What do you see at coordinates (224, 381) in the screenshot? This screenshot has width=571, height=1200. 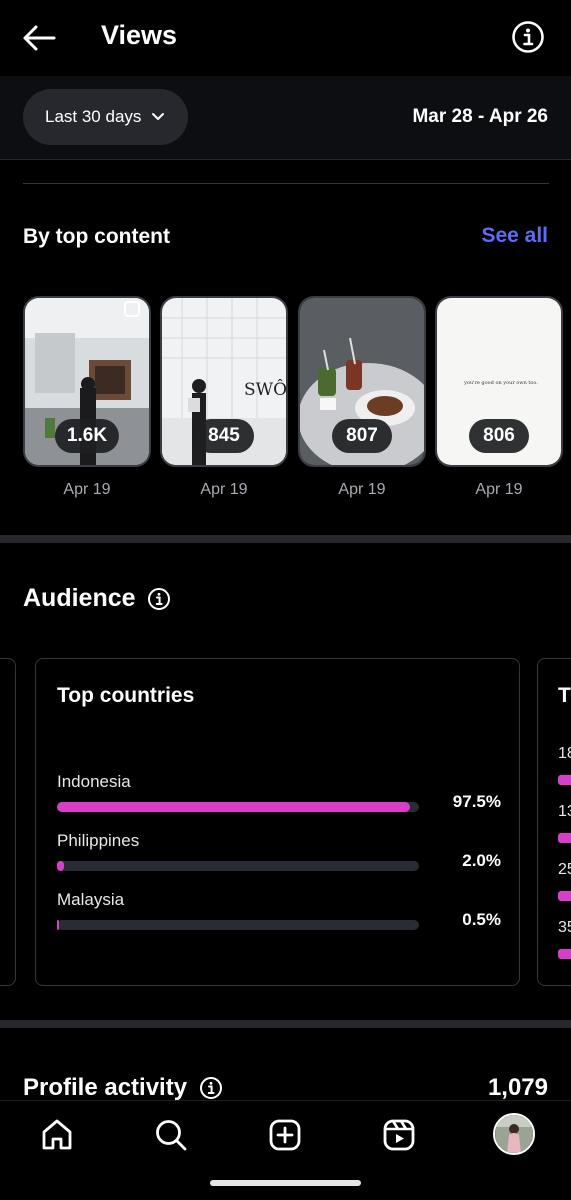 I see `content-thumbnail: SWÔL 845` at bounding box center [224, 381].